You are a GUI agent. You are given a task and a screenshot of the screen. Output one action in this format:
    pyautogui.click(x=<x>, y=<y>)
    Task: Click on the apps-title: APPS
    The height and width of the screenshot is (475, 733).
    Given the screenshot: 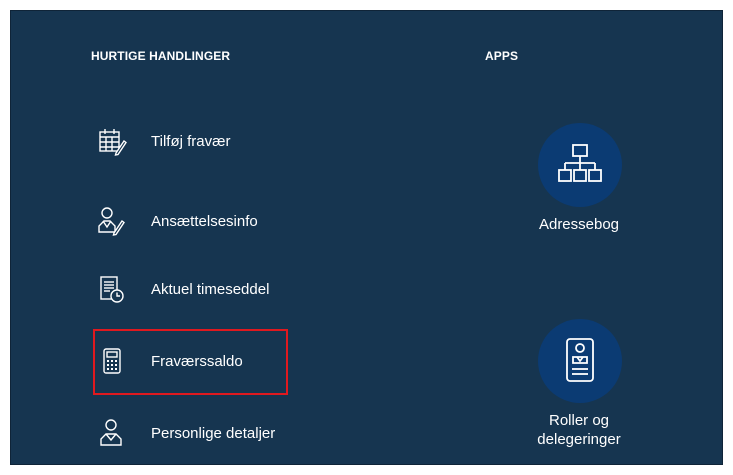 What is the action you would take?
    pyautogui.click(x=502, y=56)
    